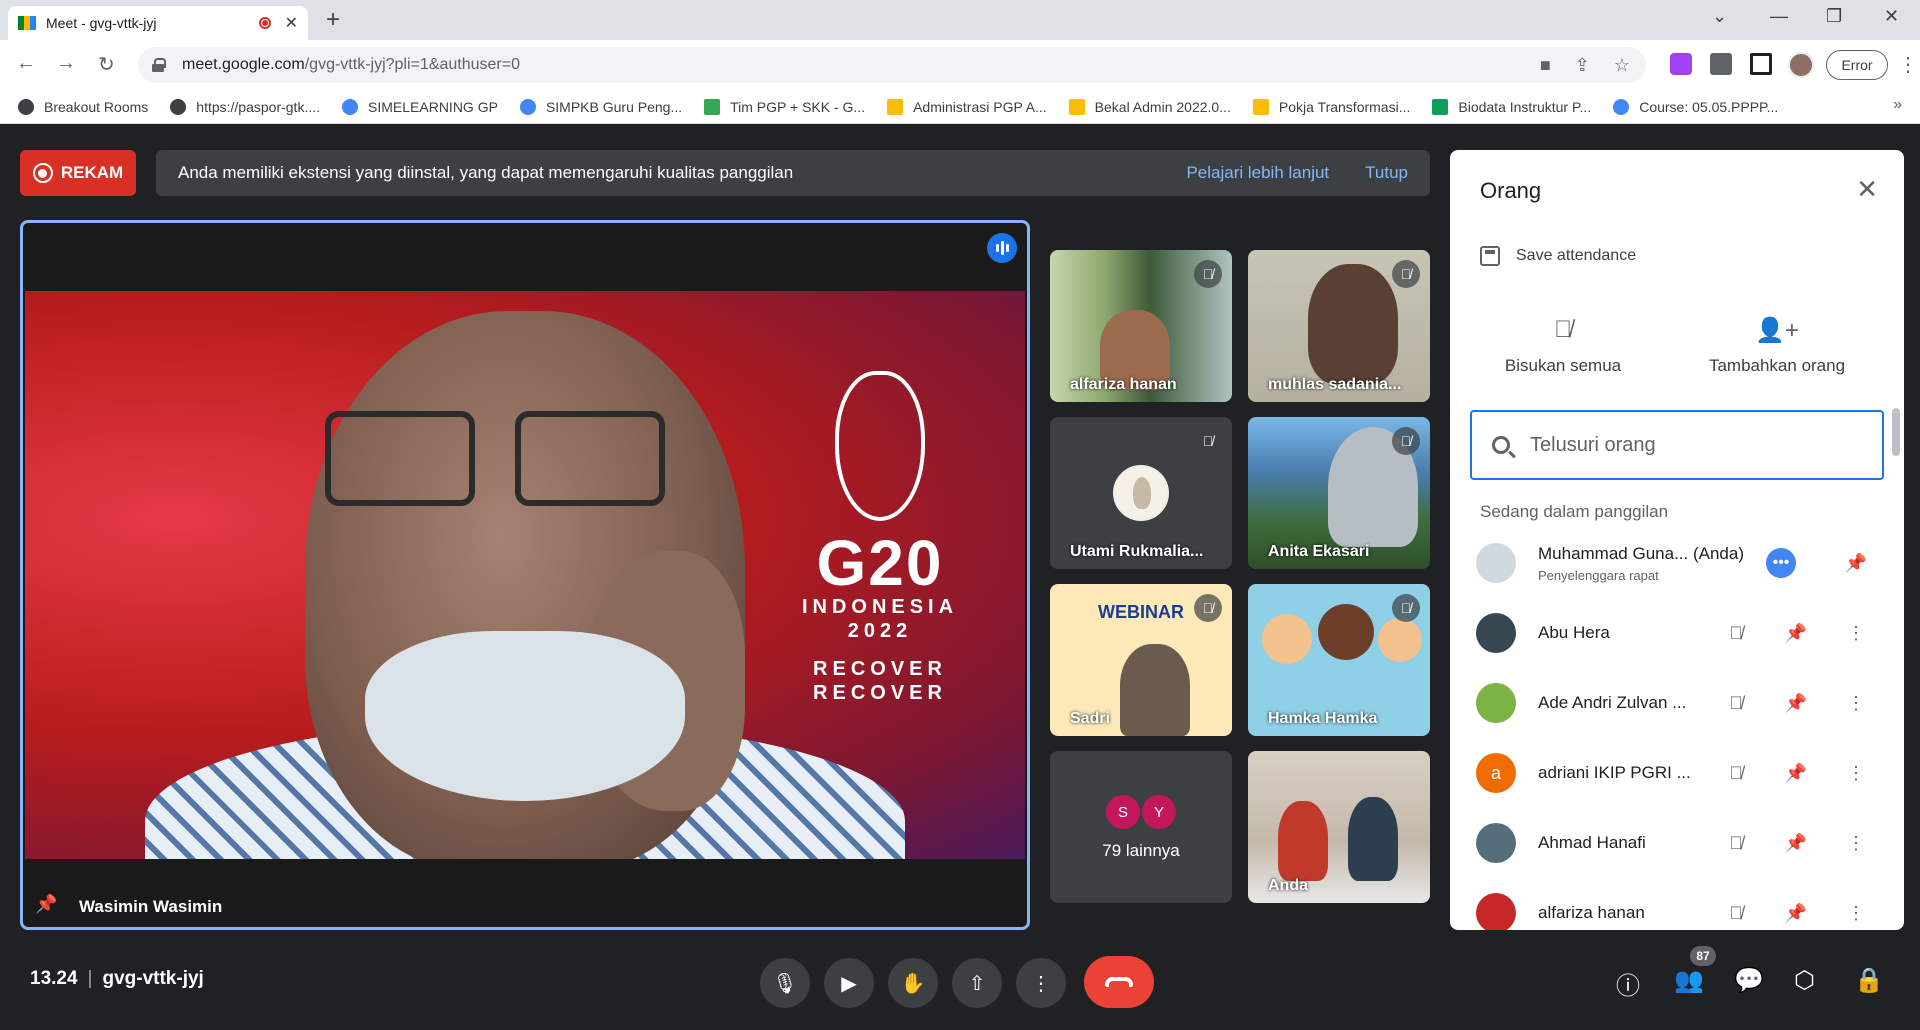  Describe the element at coordinates (1141, 326) in the screenshot. I see `participant-tile: 🎙̸ alfariza hanan` at that location.